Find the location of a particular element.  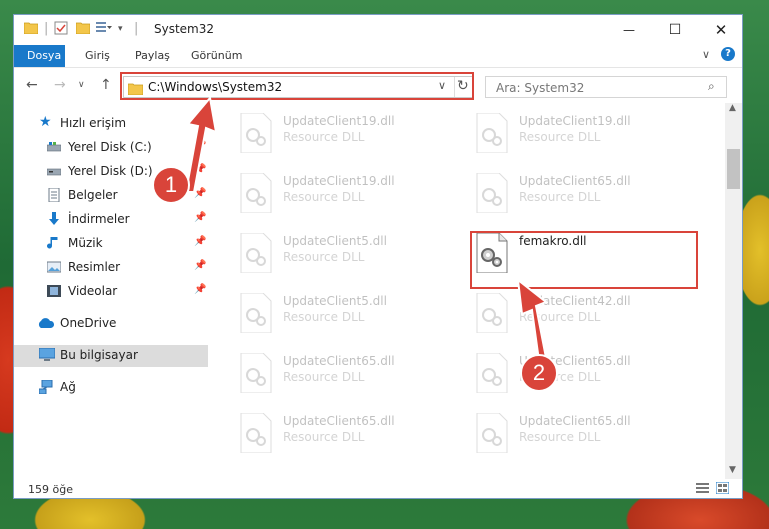

vertical-scrollbar: ▲ ▼ is located at coordinates (733, 291).